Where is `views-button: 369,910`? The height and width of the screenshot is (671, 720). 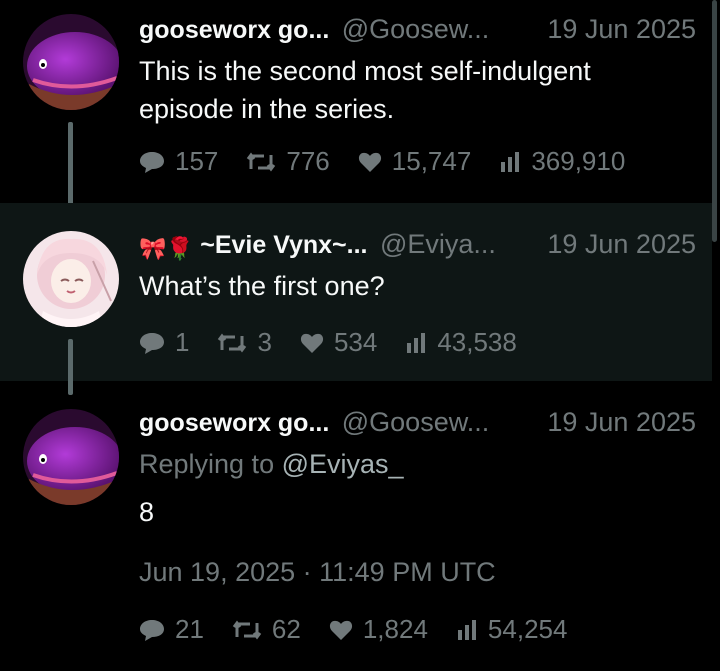 views-button: 369,910 is located at coordinates (562, 161).